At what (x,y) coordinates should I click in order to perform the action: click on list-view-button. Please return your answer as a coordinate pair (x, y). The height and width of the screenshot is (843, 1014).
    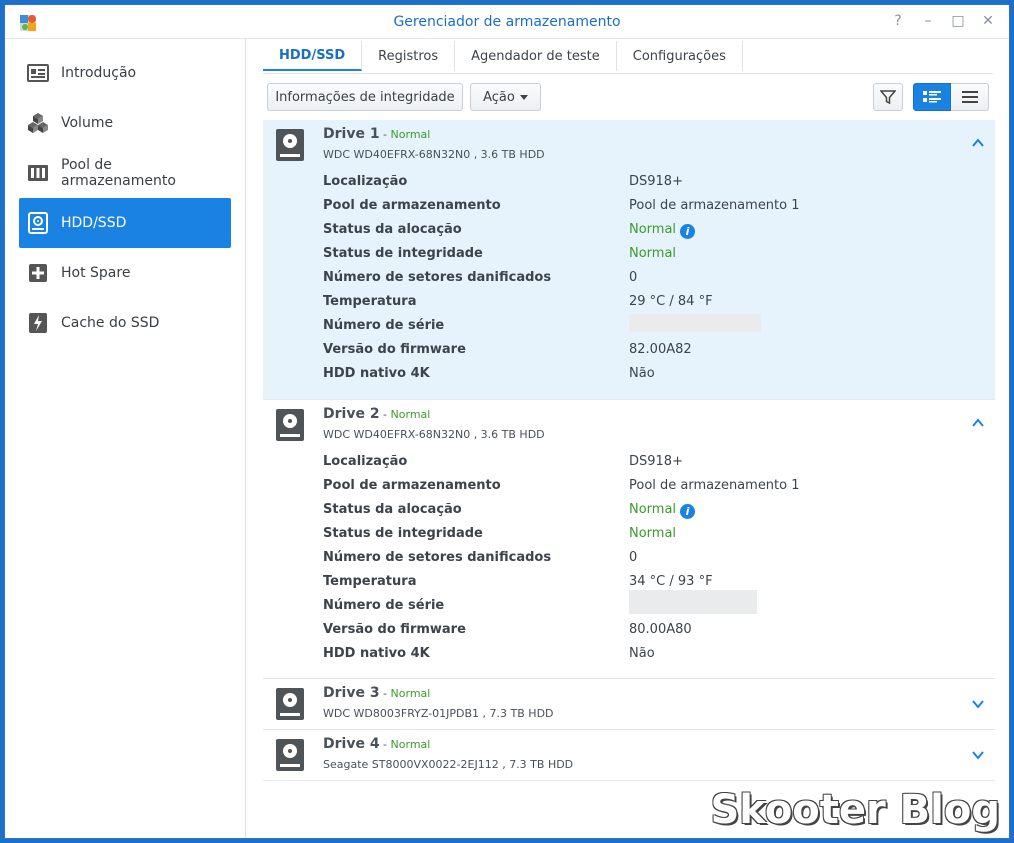
    Looking at the image, I should click on (970, 97).